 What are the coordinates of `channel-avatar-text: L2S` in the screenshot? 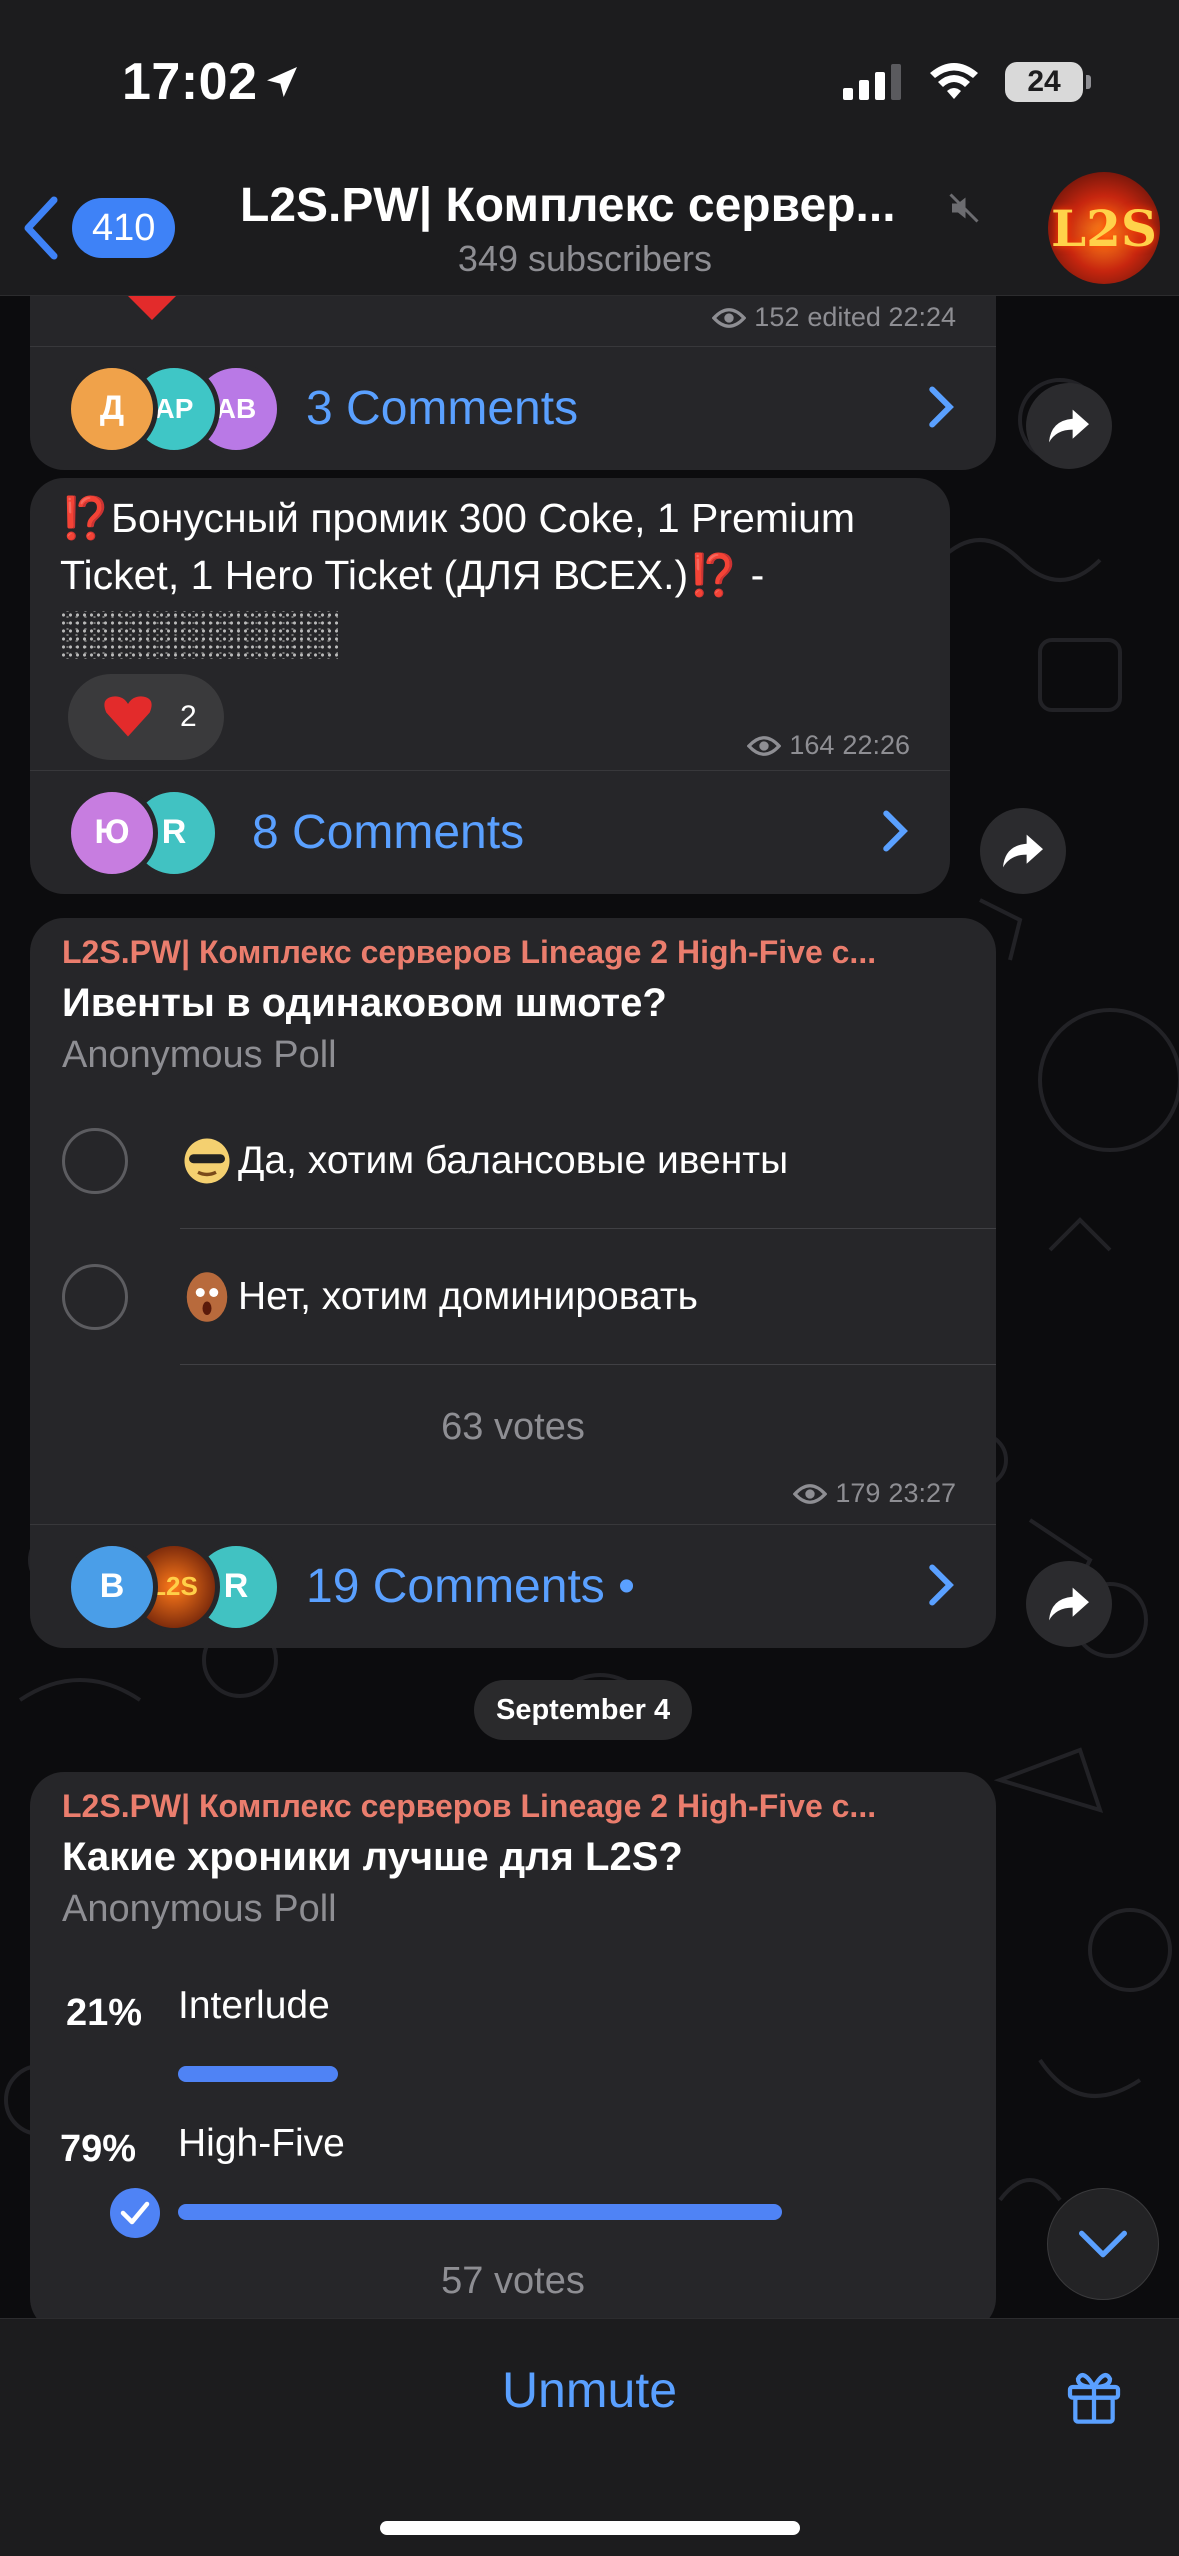 It's located at (1104, 228).